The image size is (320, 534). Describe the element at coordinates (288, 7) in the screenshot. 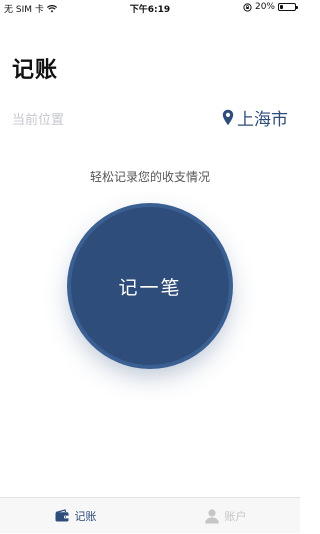

I see `battery-icon` at that location.